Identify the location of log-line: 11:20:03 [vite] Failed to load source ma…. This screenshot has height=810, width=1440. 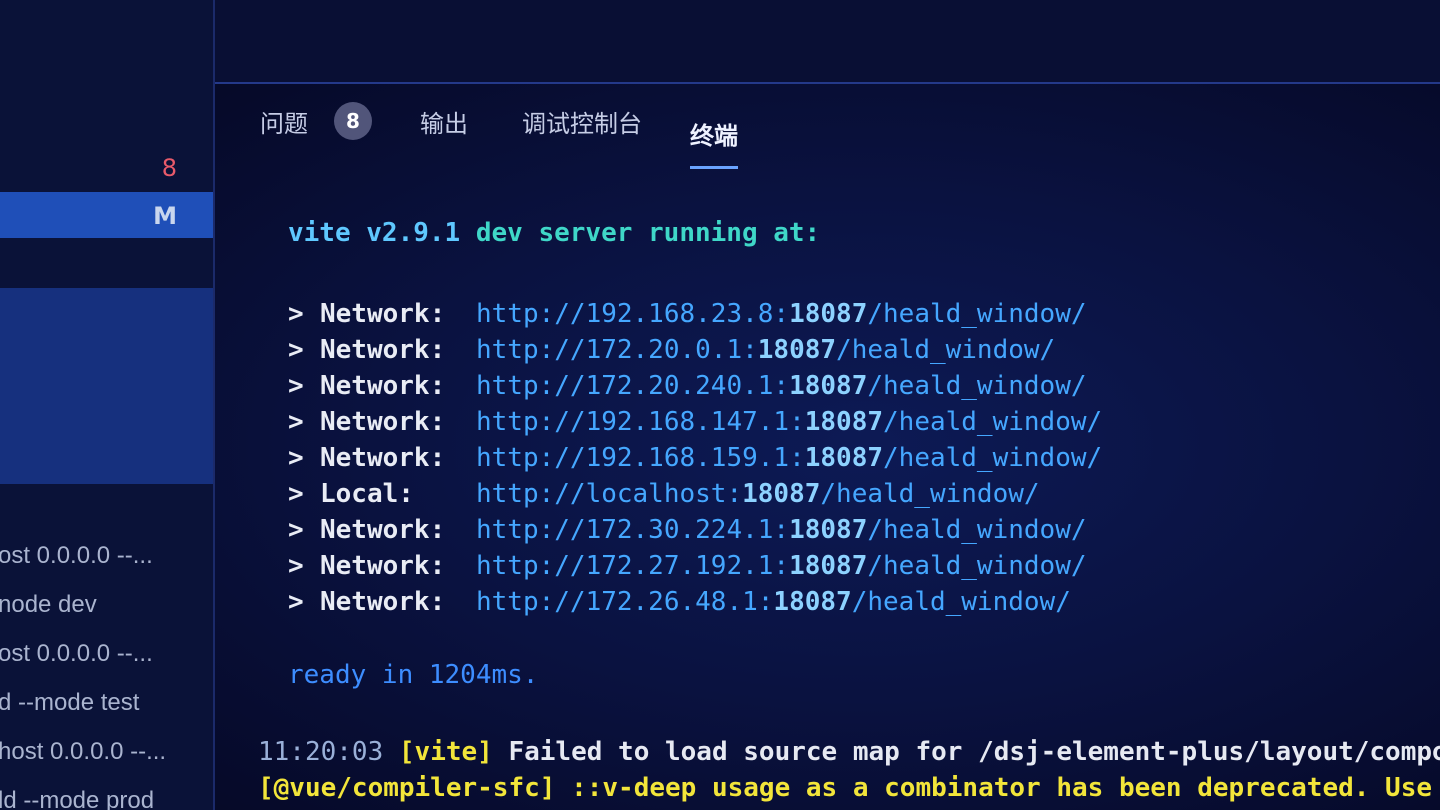
(849, 752).